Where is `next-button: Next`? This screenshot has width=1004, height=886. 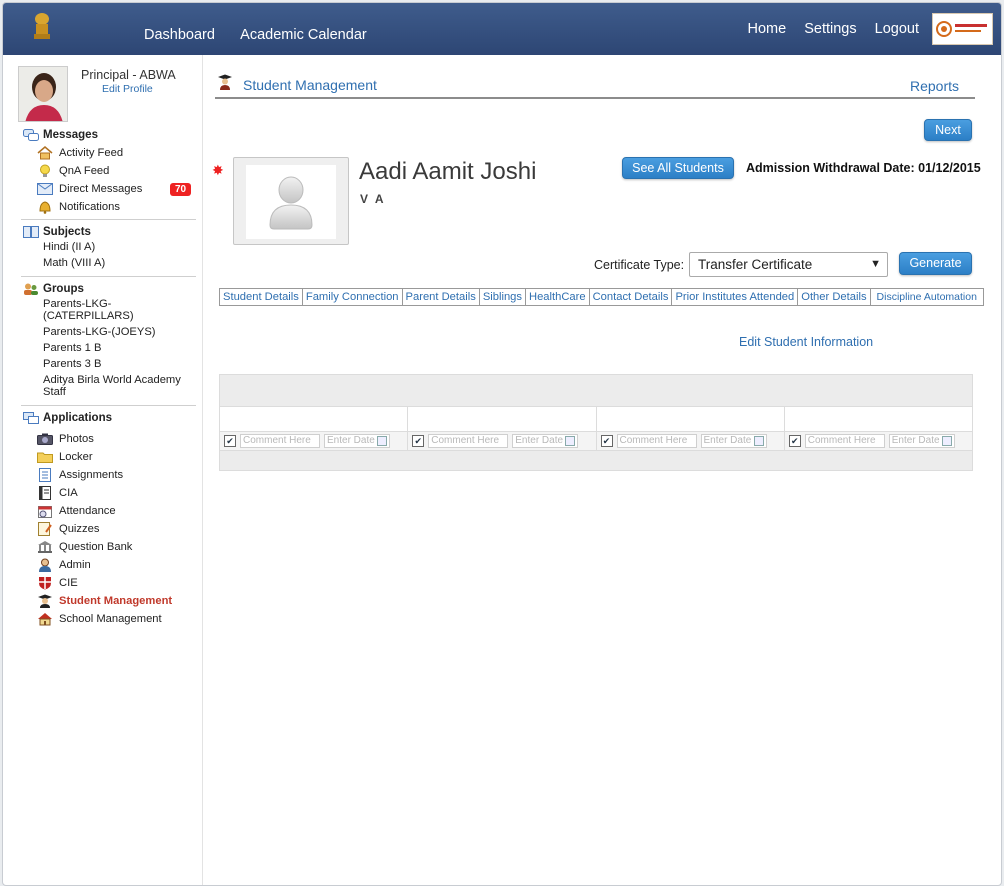 next-button: Next is located at coordinates (948, 130).